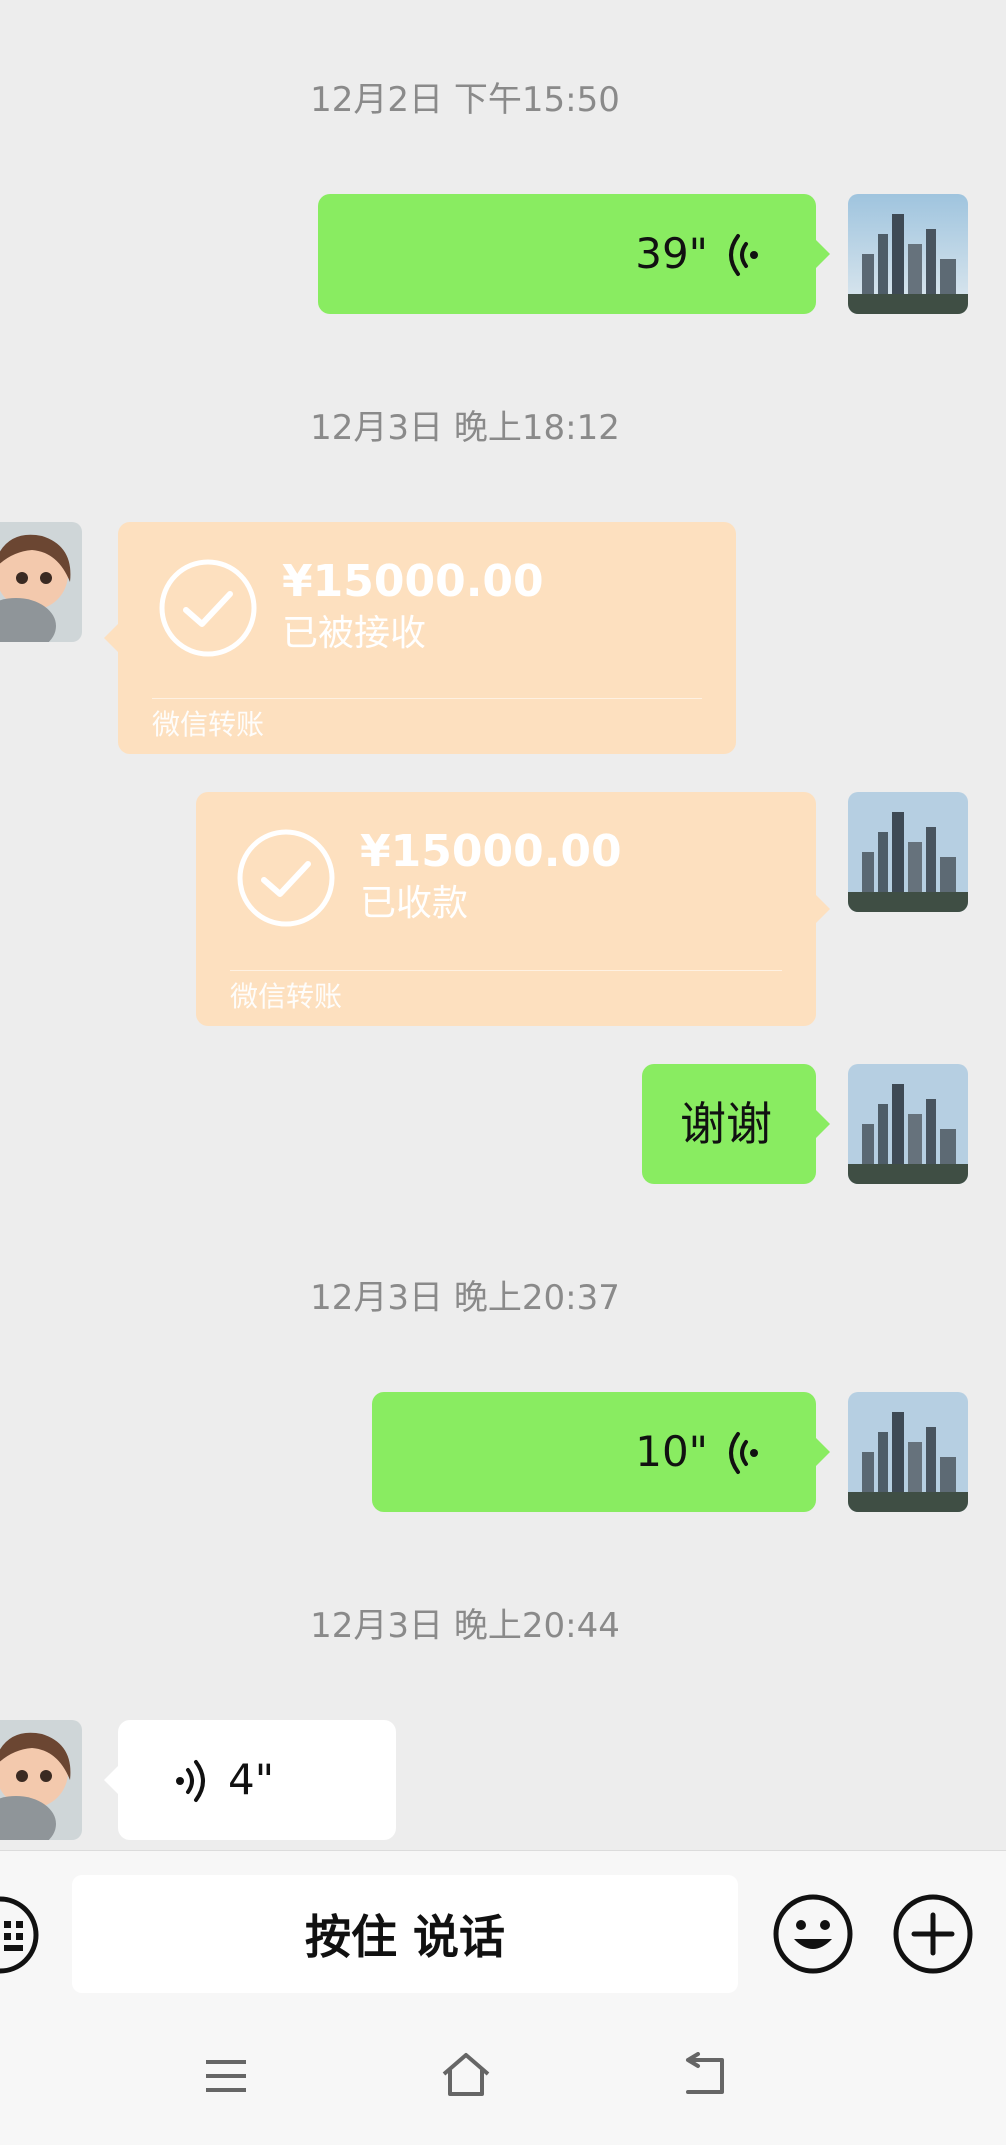 This screenshot has width=1006, height=2145. What do you see at coordinates (601, 1452) in the screenshot?
I see `voice-message-bubble: 10"` at bounding box center [601, 1452].